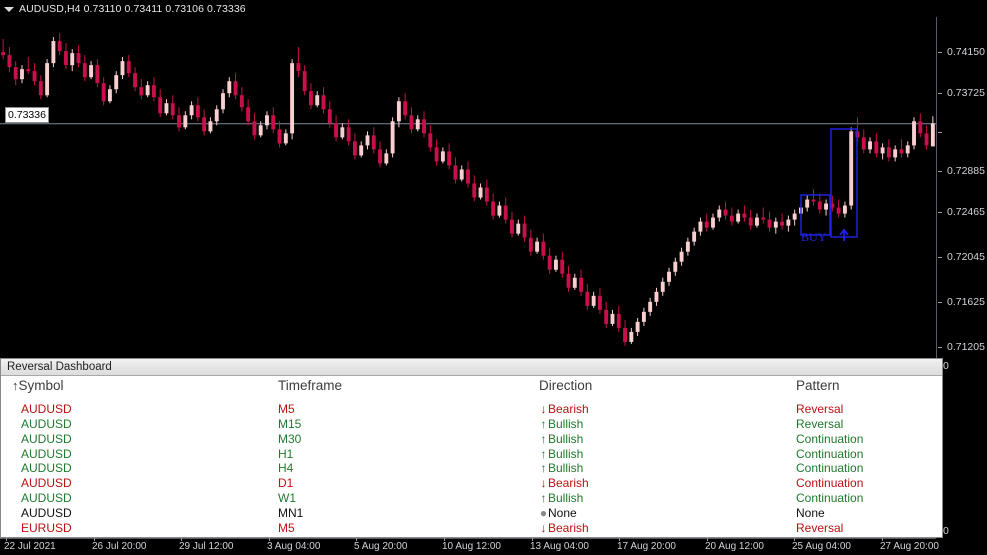 The height and width of the screenshot is (555, 987). Describe the element at coordinates (565, 385) in the screenshot. I see `column-header-direction: Direction` at that location.